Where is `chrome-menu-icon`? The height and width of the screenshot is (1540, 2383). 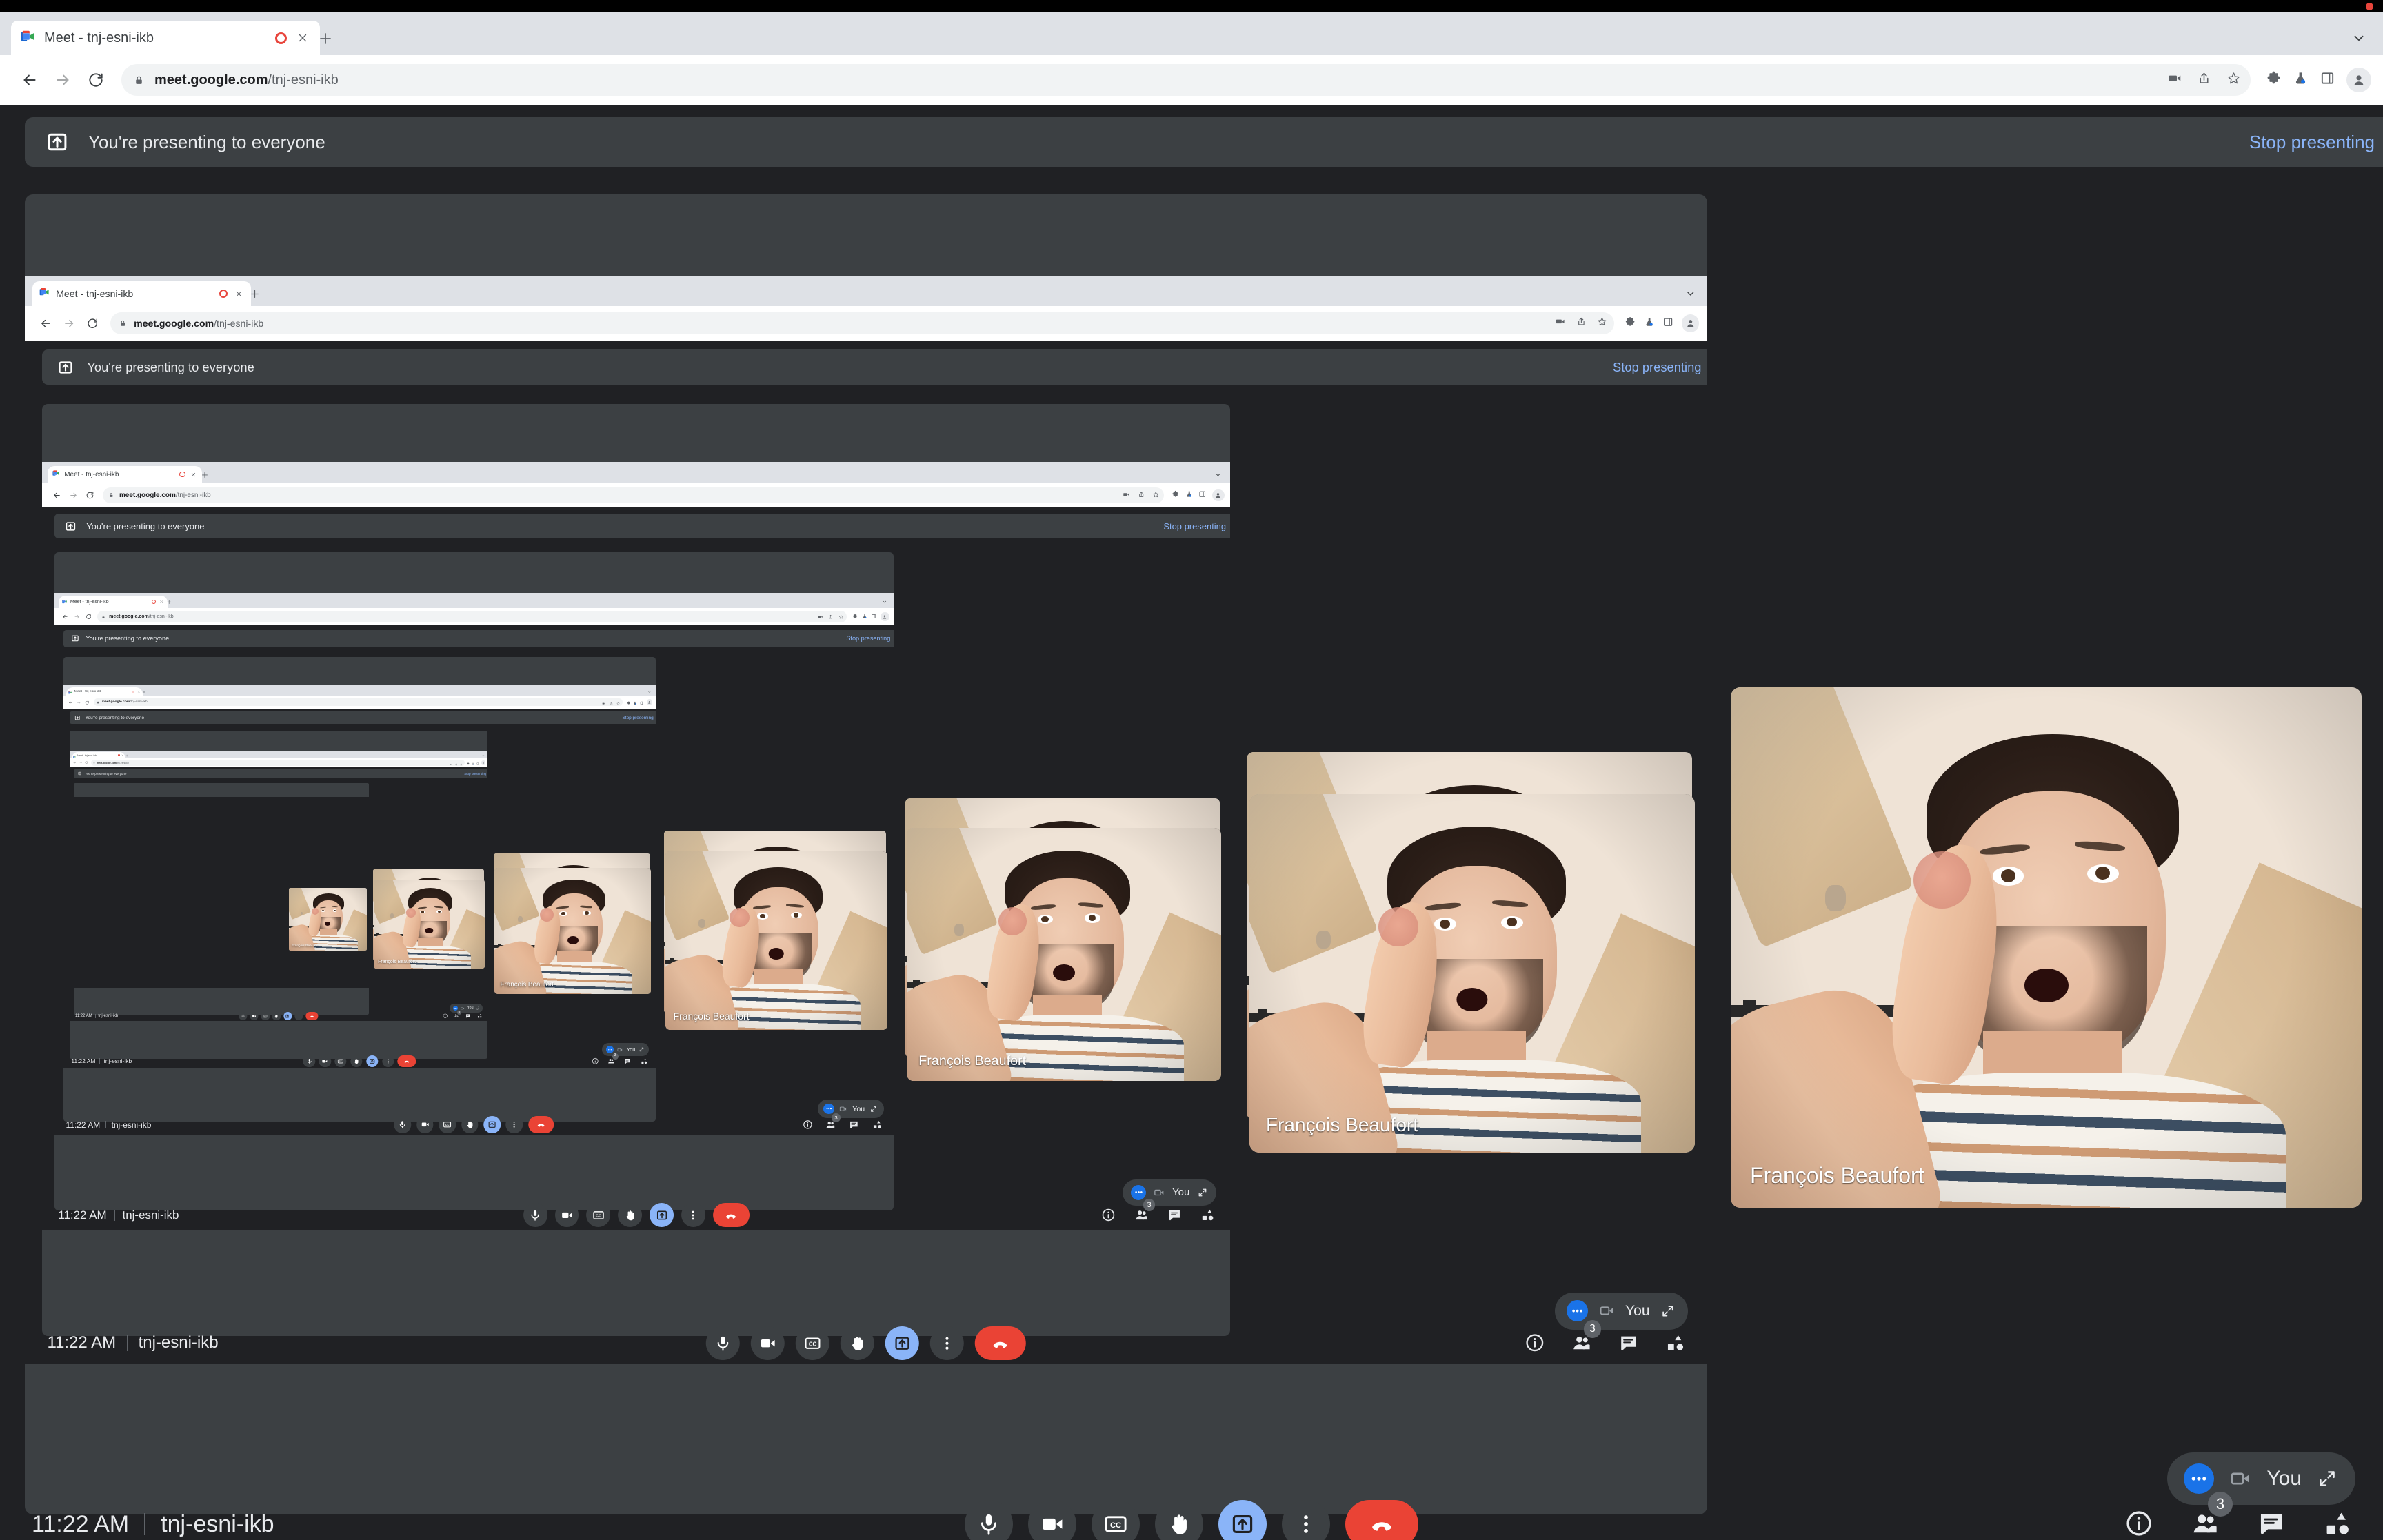
chrome-menu-icon is located at coordinates (1230, 496).